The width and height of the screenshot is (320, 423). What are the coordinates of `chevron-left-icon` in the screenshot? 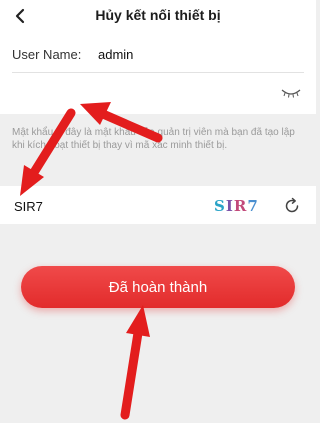 It's located at (20, 16).